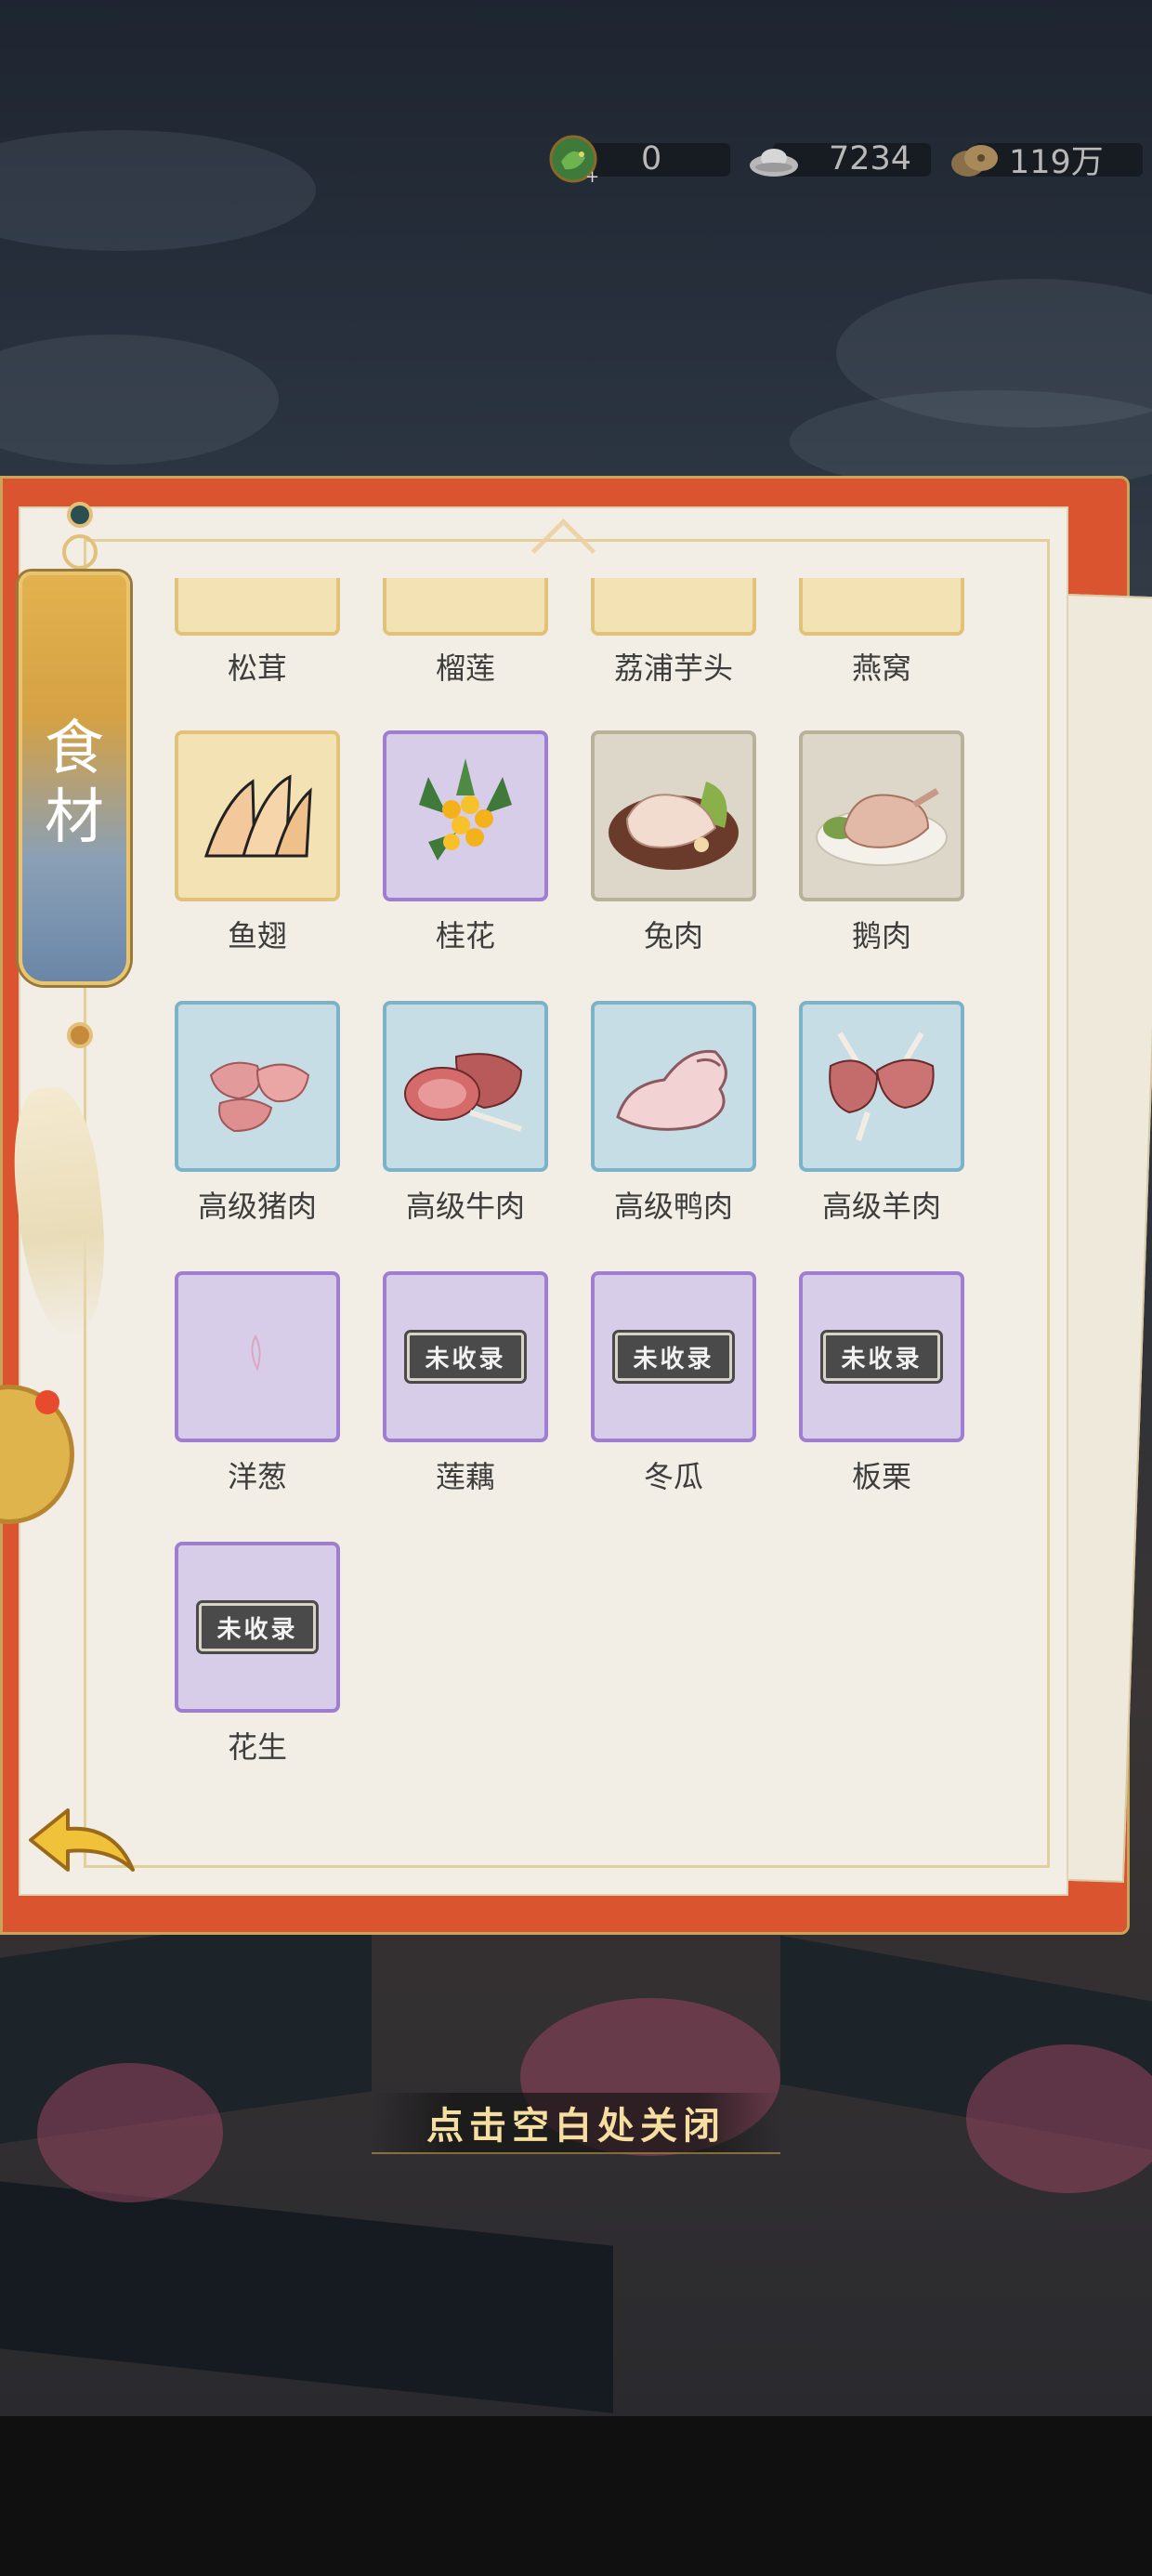 This screenshot has height=2576, width=1152. I want to click on ingredient-card: 桂花, so click(465, 842).